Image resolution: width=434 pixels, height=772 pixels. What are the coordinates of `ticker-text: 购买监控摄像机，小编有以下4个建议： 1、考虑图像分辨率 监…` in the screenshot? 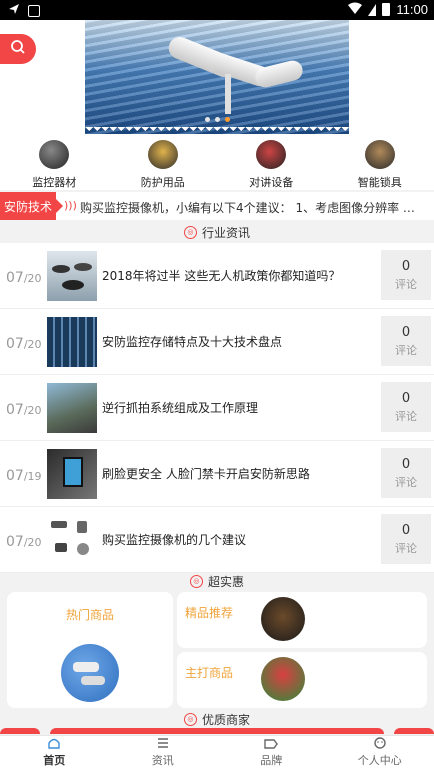 It's located at (253, 207).